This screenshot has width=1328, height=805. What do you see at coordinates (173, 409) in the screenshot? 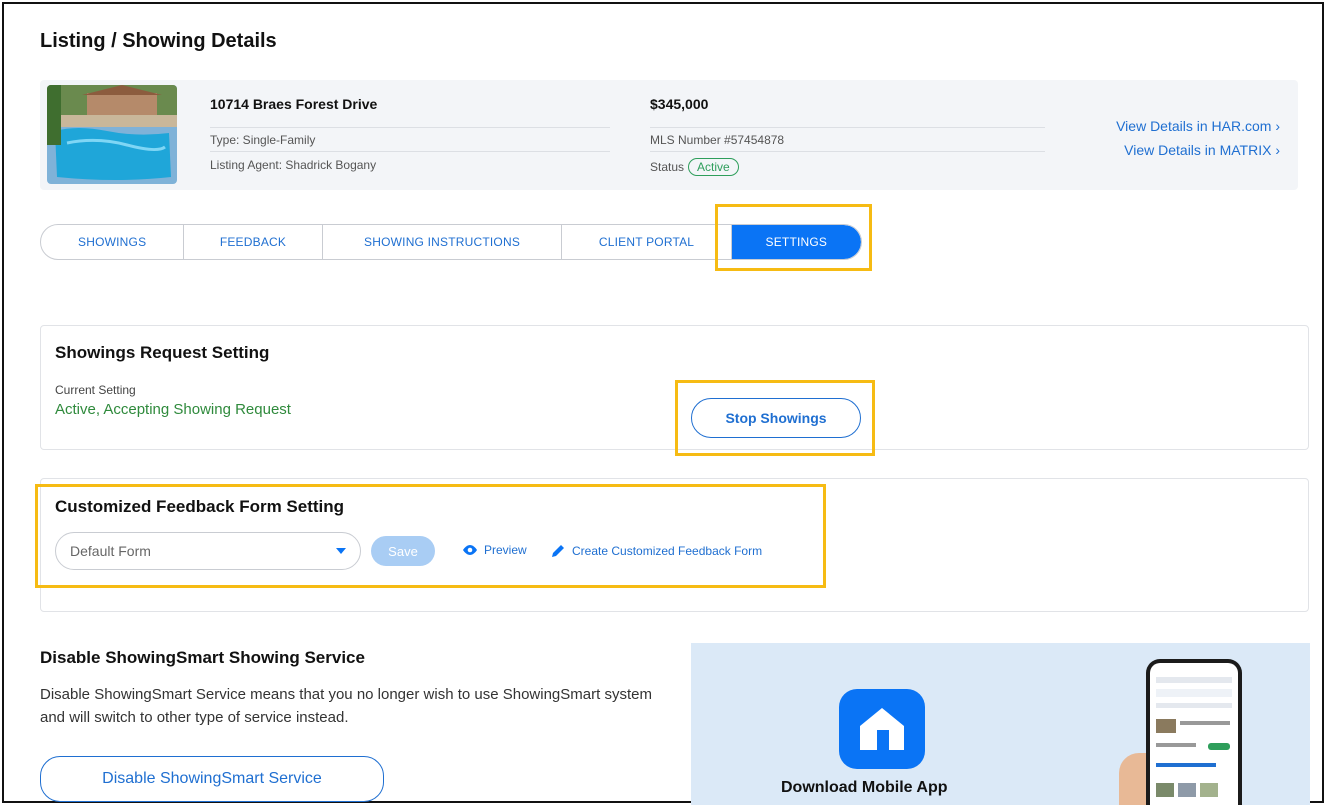
I see `current-setting-value: Active, Accepting Showing Request` at bounding box center [173, 409].